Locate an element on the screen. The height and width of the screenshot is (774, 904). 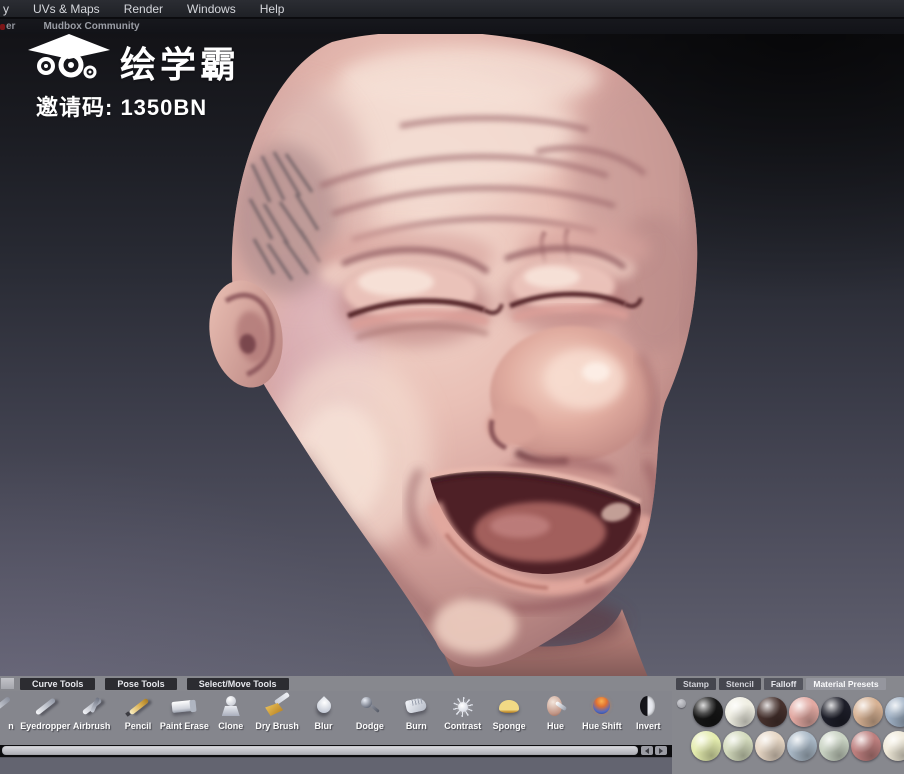
tool-partial: n is located at coordinates (11, 718).